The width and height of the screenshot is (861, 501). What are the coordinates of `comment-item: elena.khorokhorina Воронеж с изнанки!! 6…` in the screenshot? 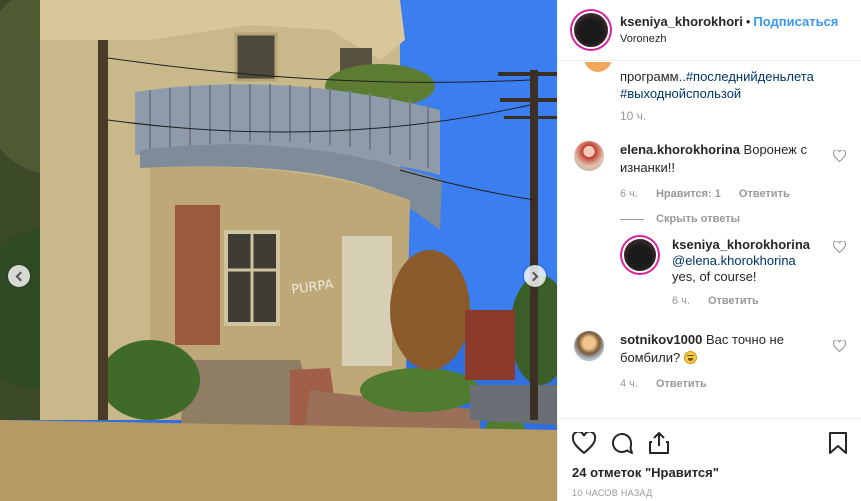 It's located at (709, 172).